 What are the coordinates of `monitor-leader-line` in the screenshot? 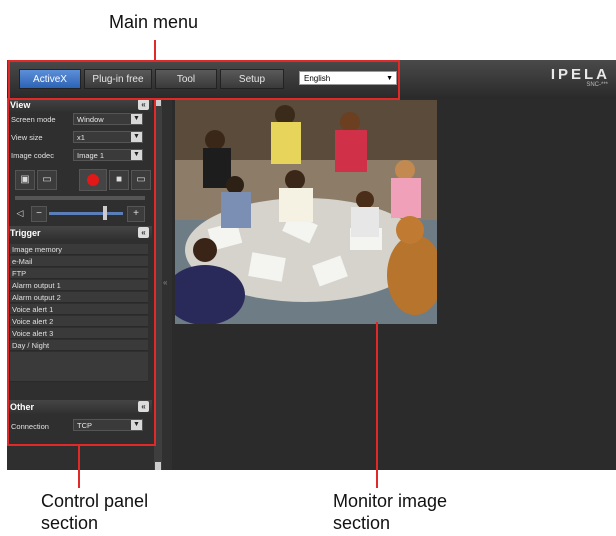 It's located at (377, 405).